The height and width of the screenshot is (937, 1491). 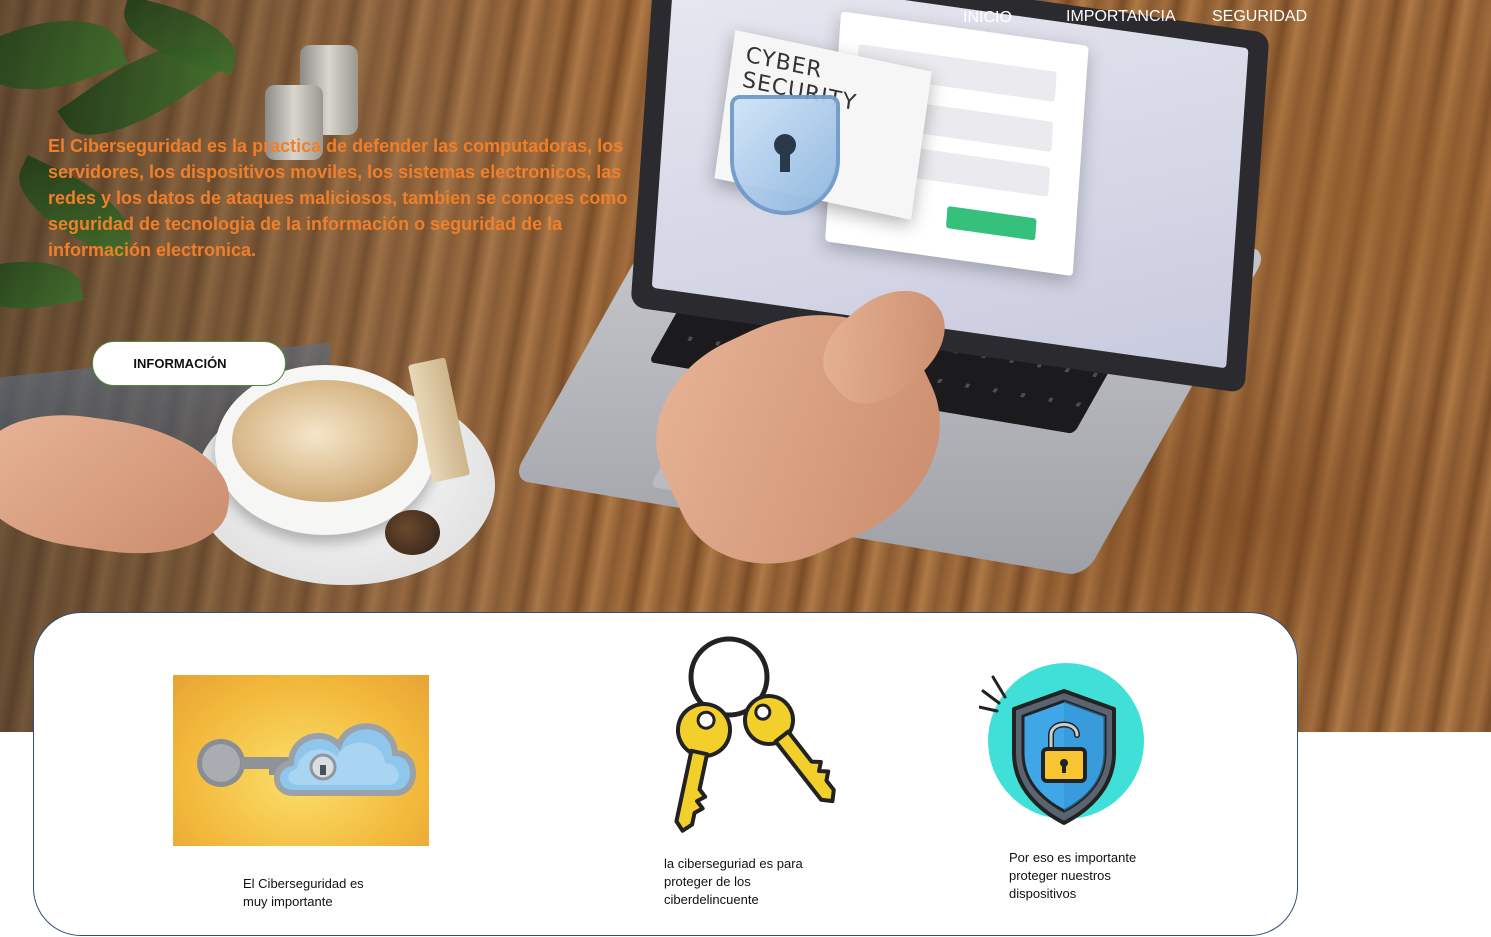 I want to click on information-button: INFORMACIÓN, so click(x=189, y=363).